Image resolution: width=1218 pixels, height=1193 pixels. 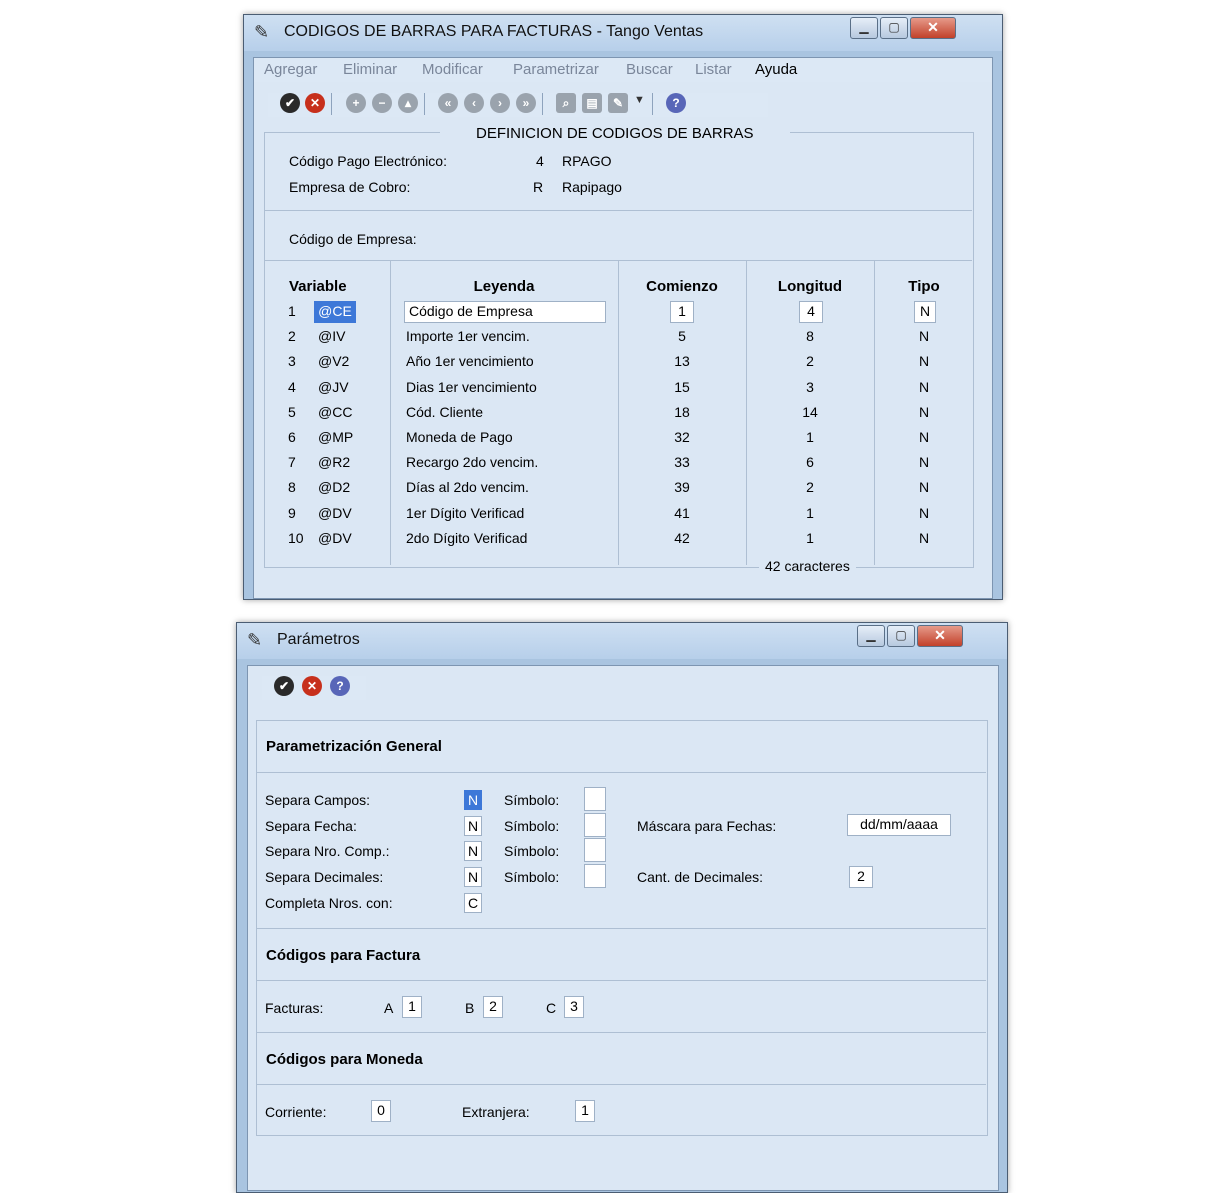 What do you see at coordinates (574, 1007) in the screenshot?
I see `factura-c-field: 3` at bounding box center [574, 1007].